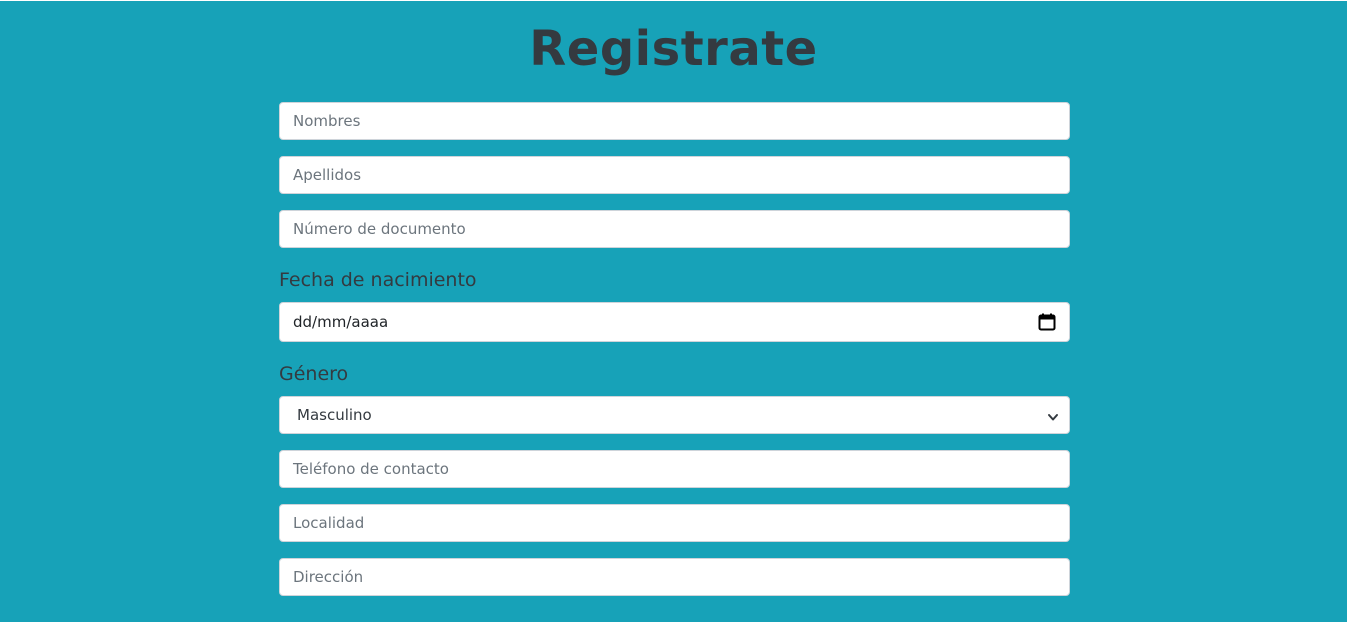  I want to click on direccion-input: Dirección, so click(674, 577).